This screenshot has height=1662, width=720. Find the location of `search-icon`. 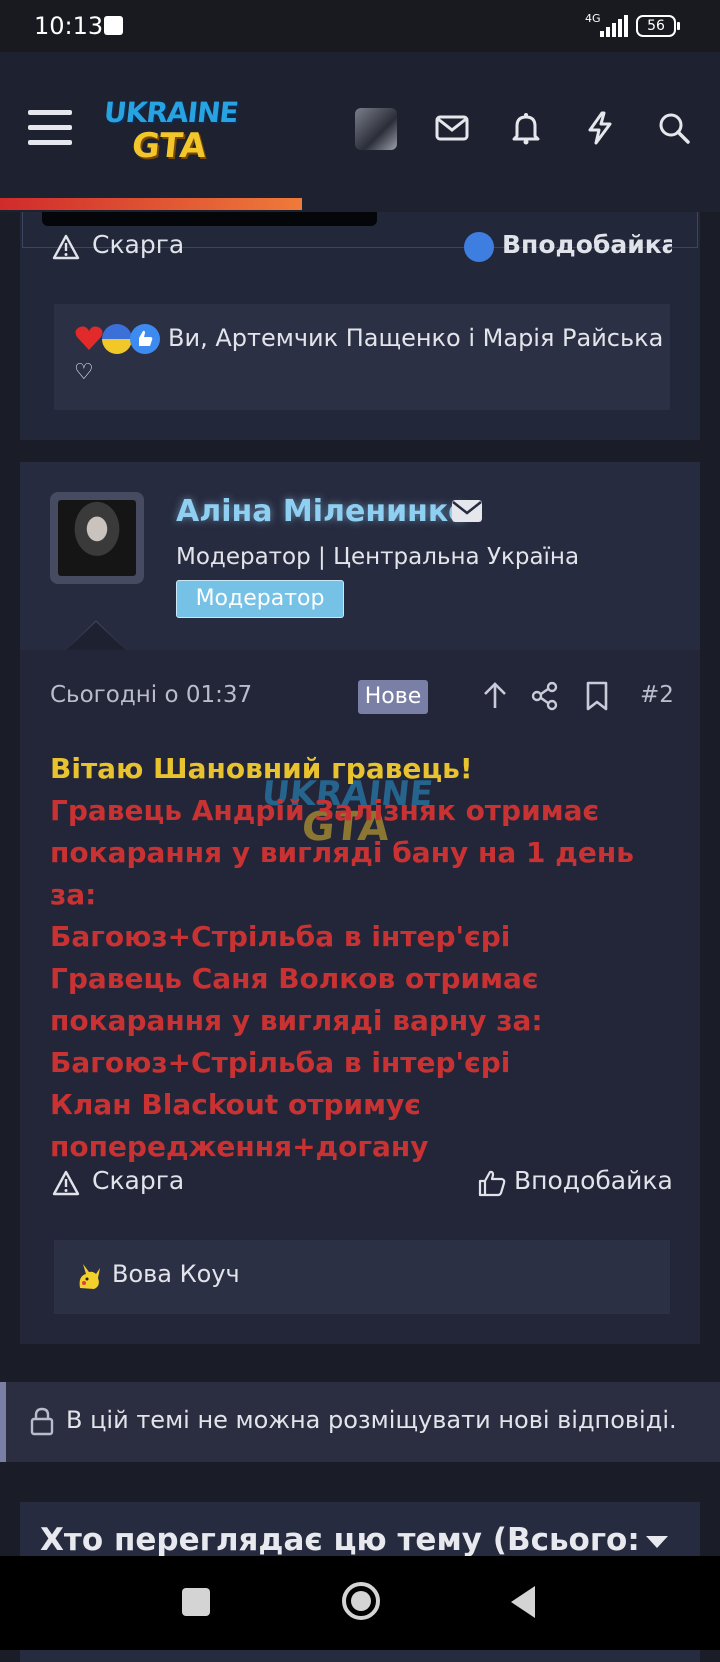

search-icon is located at coordinates (674, 128).